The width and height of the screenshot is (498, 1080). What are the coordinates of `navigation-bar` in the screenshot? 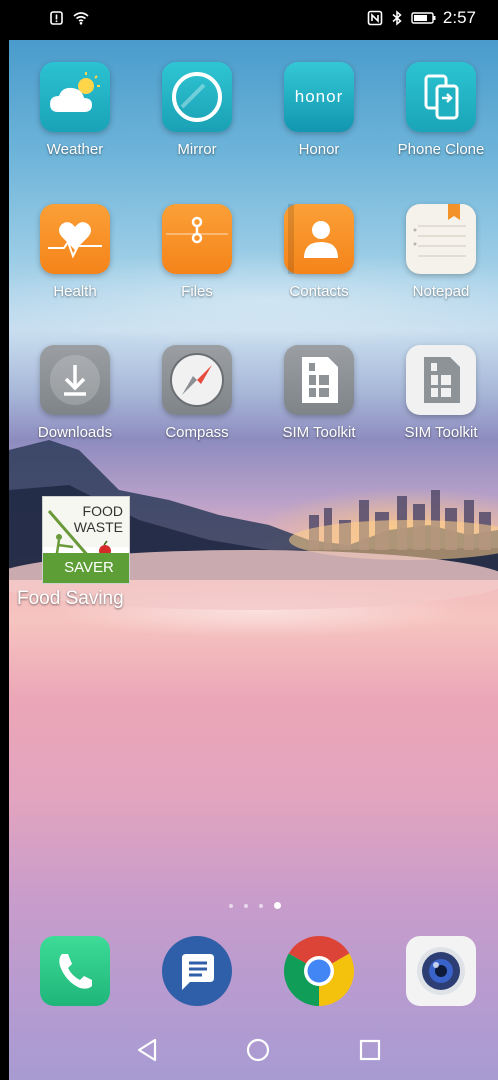 It's located at (253, 1050).